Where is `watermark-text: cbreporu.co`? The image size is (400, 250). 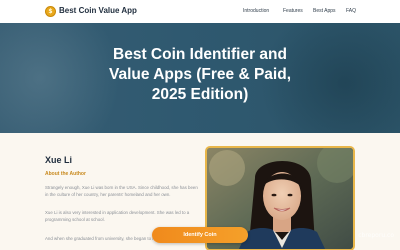 watermark-text: cbreporu.co is located at coordinates (376, 235).